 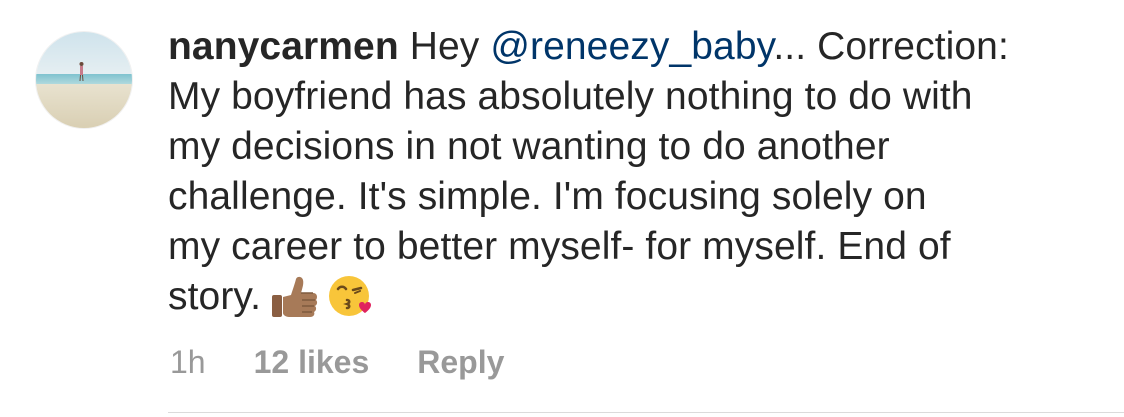 I want to click on likes-count: 12 likes, so click(x=312, y=362).